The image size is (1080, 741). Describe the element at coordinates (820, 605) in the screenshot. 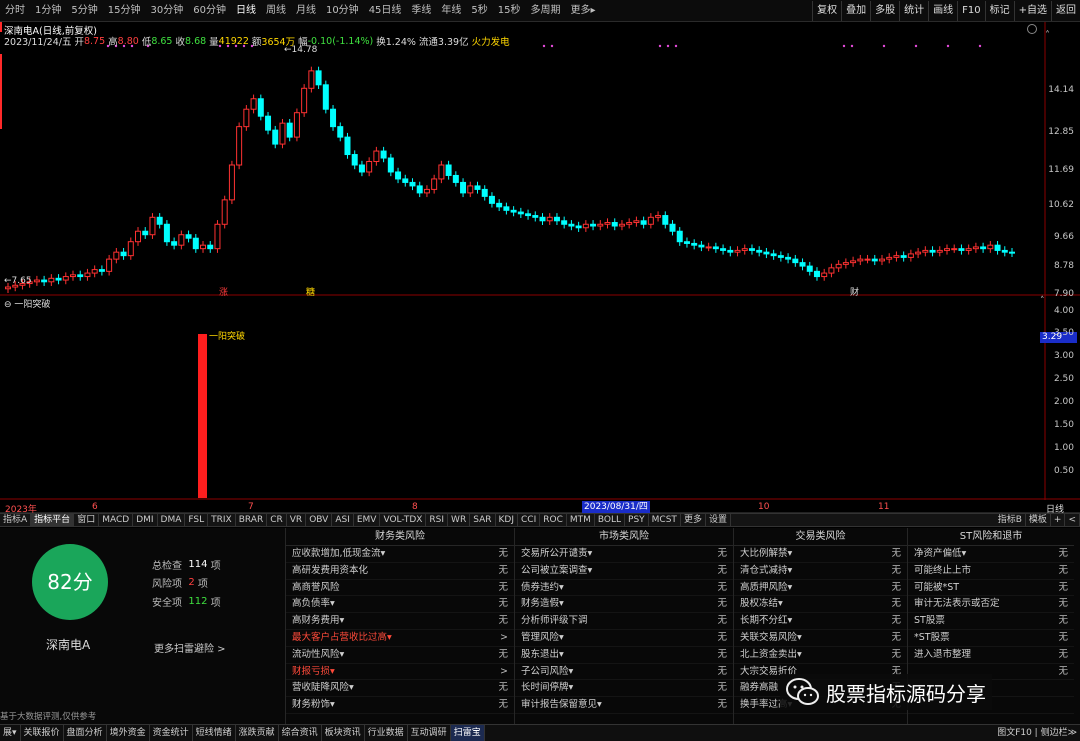

I see `risk-item: 股权冻结▾ 无` at that location.